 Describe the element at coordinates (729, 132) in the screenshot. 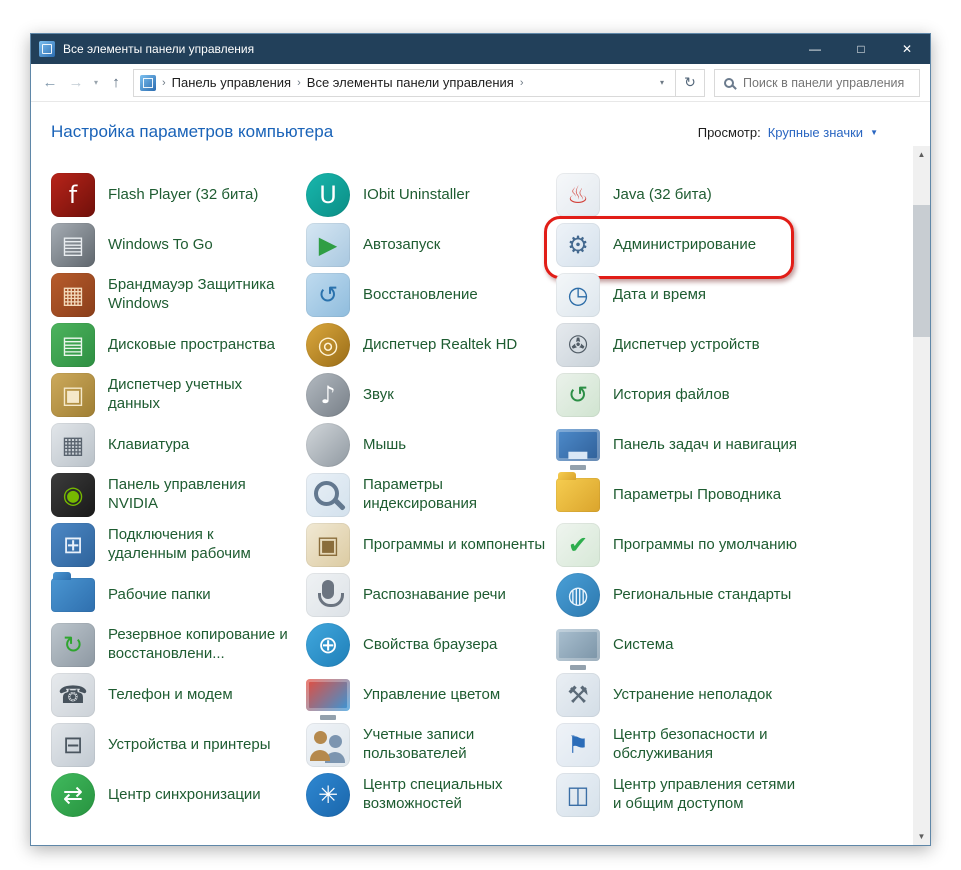

I see `view-label: Просмотр:` at that location.